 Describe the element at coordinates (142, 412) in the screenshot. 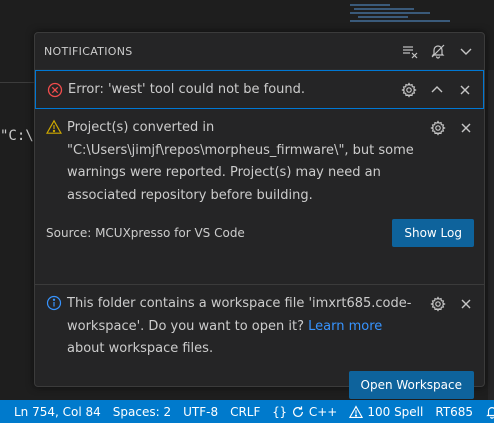

I see `status-indentation: Spaces: 2` at that location.